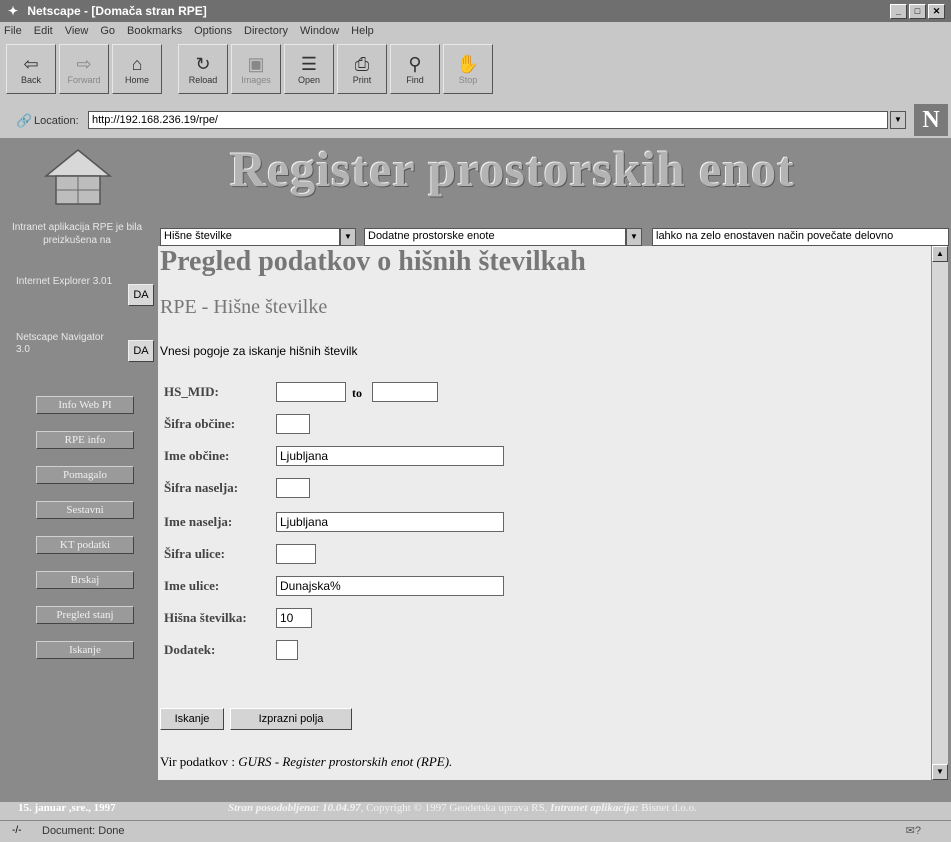 Image resolution: width=951 pixels, height=842 pixels. What do you see at coordinates (195, 553) in the screenshot?
I see `sifra-ulice-label: Šifra ulice:` at bounding box center [195, 553].